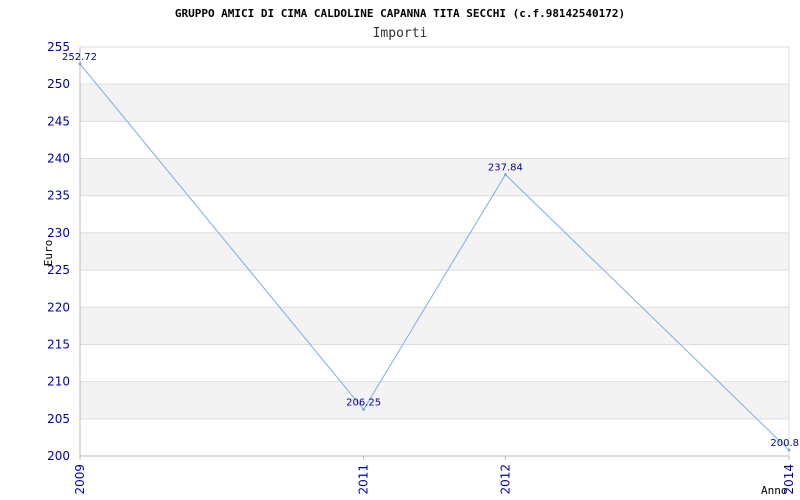 The width and height of the screenshot is (800, 500). I want to click on data-label: 206.25, so click(363, 403).